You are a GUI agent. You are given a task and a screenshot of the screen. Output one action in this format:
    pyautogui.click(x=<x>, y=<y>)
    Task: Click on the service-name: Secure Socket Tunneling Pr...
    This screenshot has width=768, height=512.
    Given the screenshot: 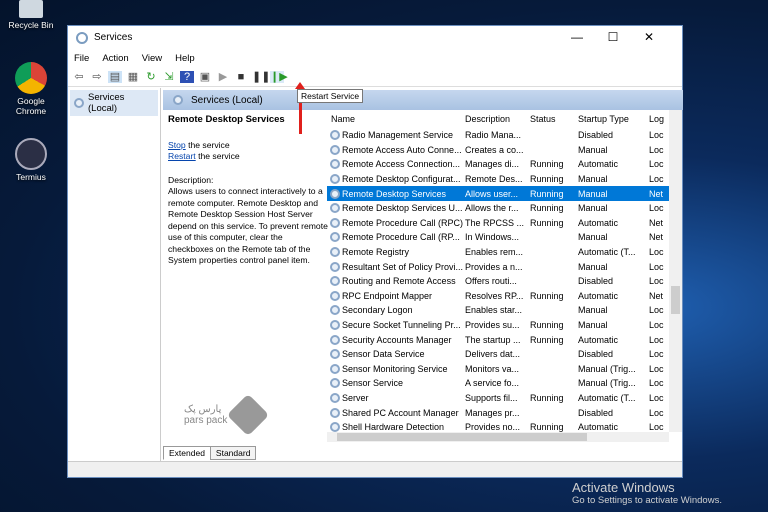 What is the action you would take?
    pyautogui.click(x=396, y=325)
    